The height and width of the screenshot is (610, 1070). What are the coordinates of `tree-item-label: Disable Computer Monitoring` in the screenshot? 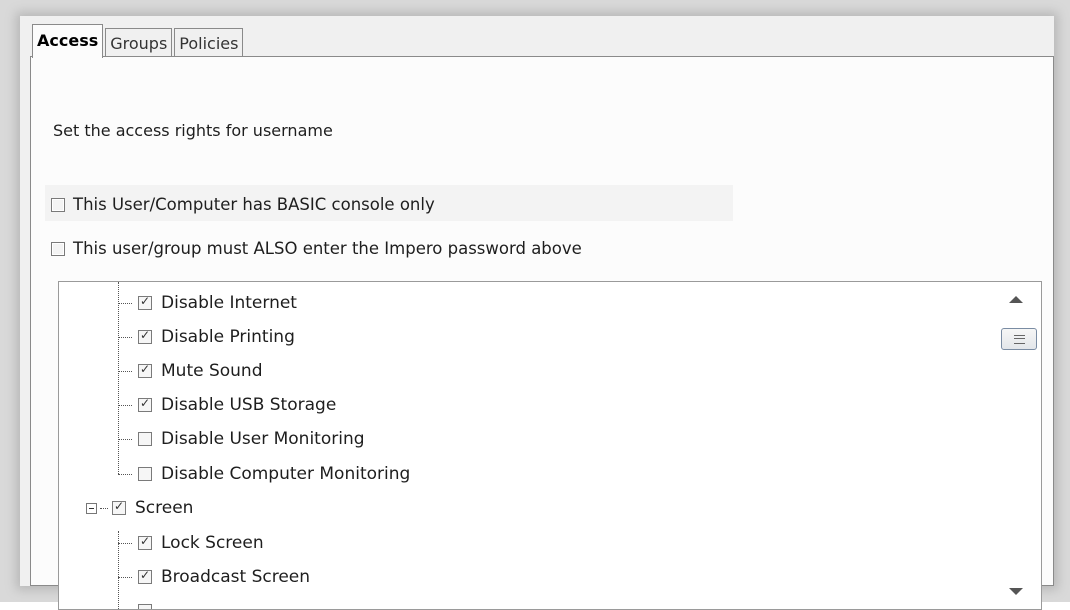 It's located at (286, 474).